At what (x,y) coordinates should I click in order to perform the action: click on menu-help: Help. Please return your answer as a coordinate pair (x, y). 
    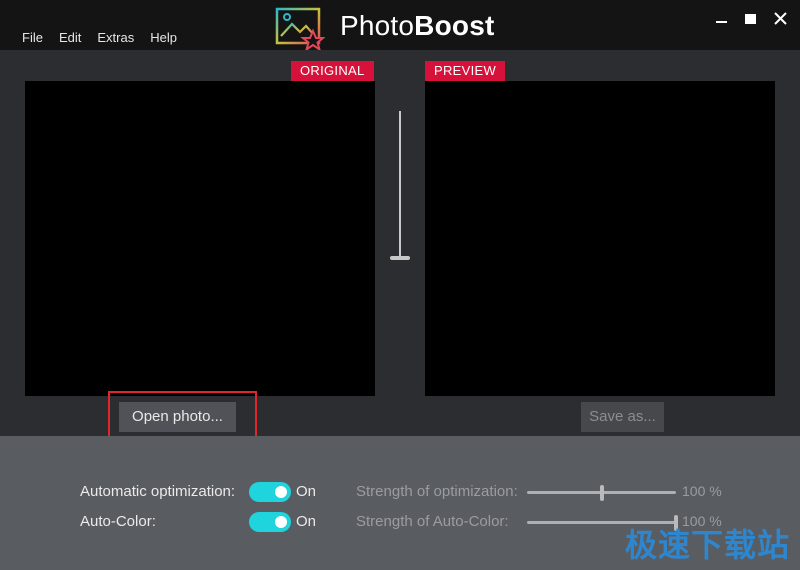
    Looking at the image, I should click on (163, 37).